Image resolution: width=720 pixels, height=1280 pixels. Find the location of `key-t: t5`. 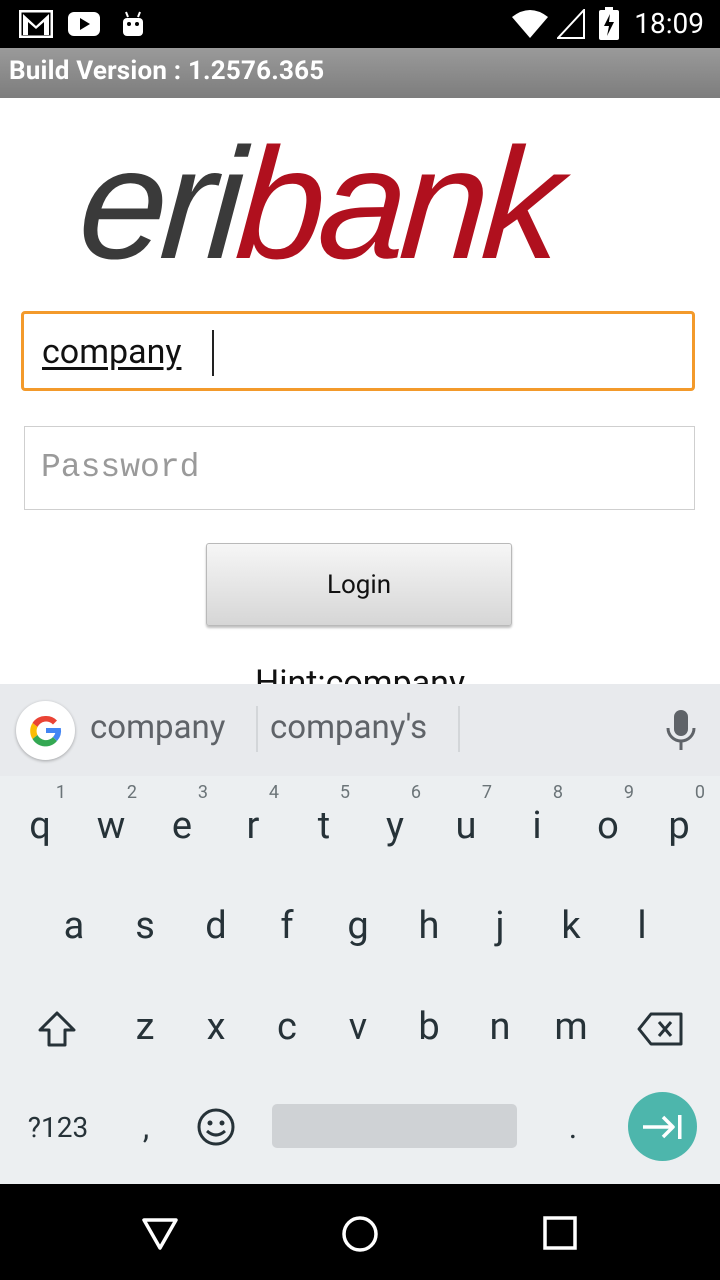

key-t: t5 is located at coordinates (324, 826).